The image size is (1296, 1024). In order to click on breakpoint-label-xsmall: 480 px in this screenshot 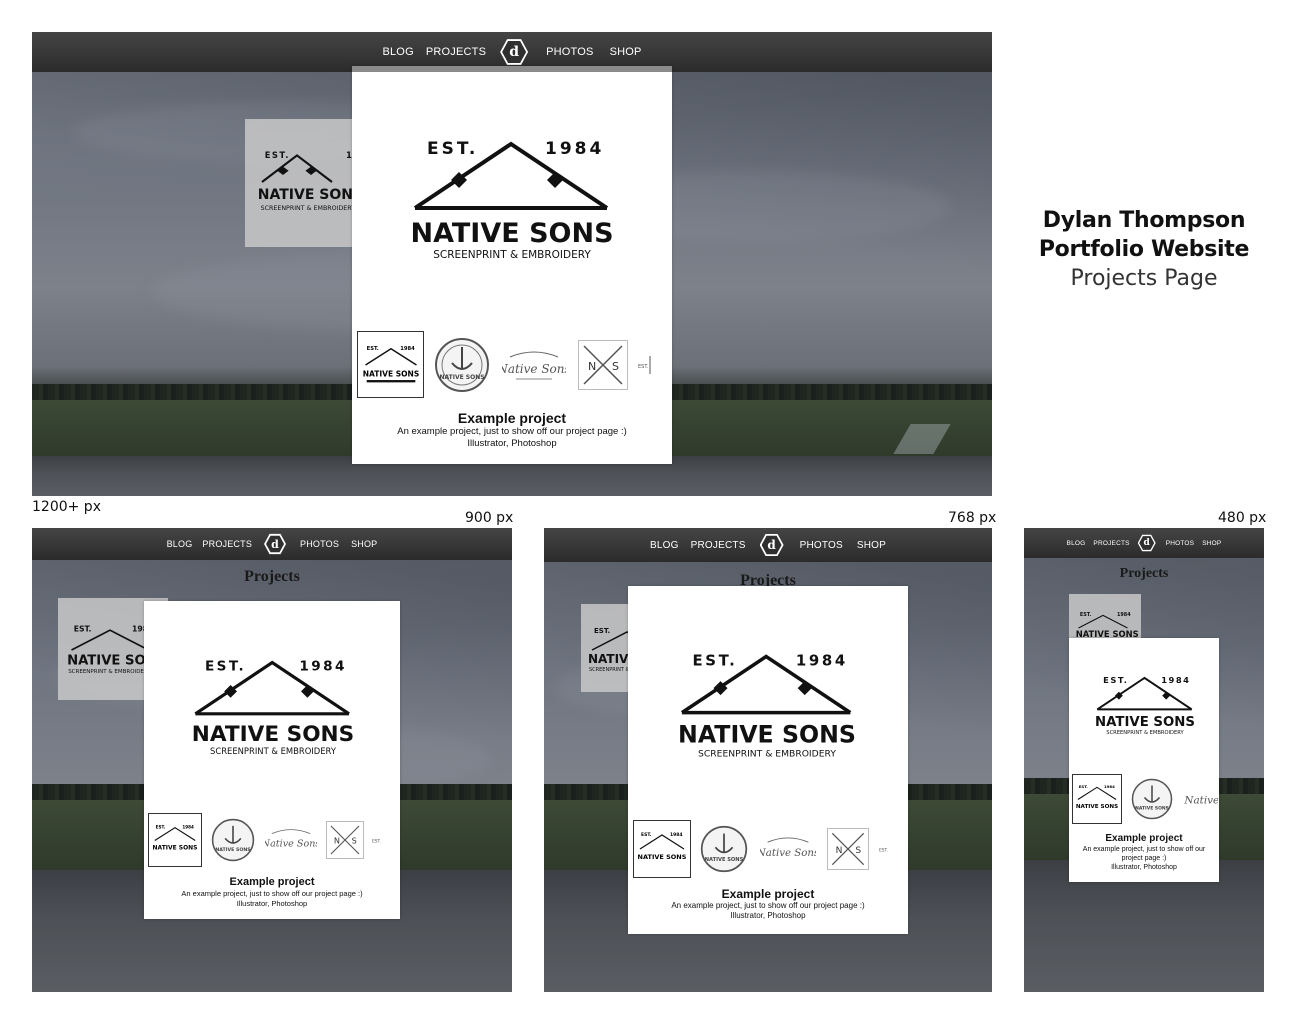, I will do `click(1242, 518)`.